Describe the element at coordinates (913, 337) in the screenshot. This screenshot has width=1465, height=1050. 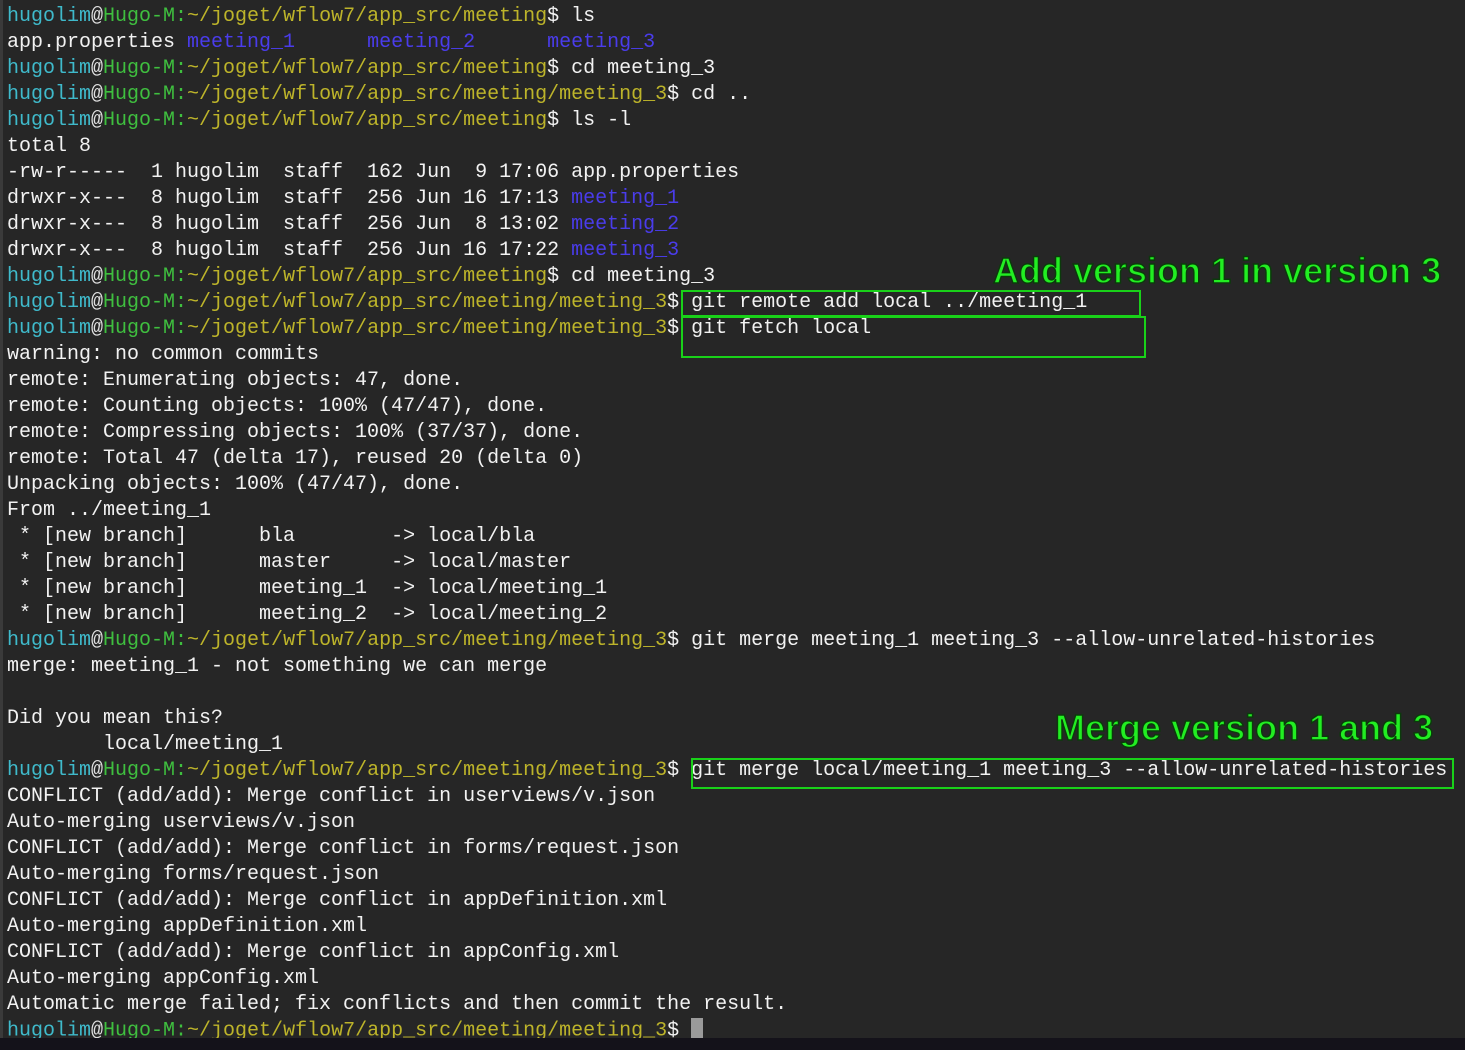
I see `highlight-box-fetch` at that location.